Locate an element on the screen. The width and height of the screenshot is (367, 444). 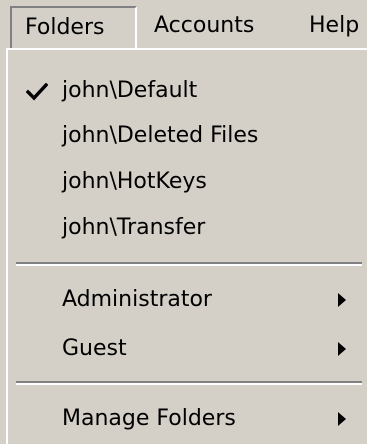
menu-item-john-transfer: john\Transfer is located at coordinates (187, 228).